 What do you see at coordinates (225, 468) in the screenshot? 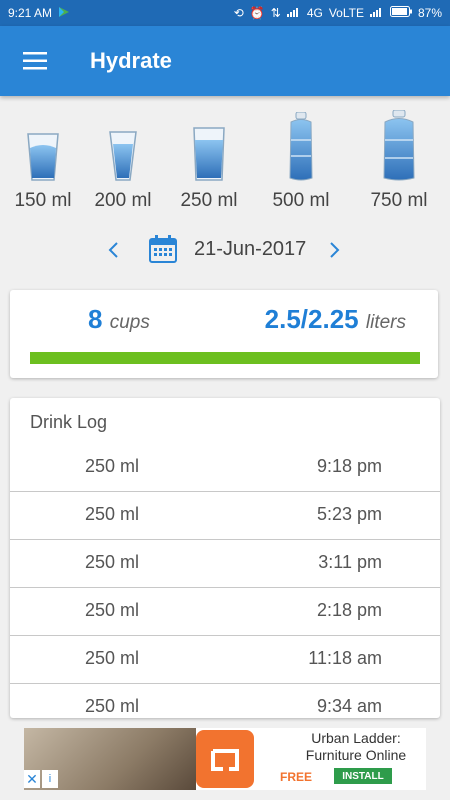
I see `log-entry: 250 ml 9:18 pm` at bounding box center [225, 468].